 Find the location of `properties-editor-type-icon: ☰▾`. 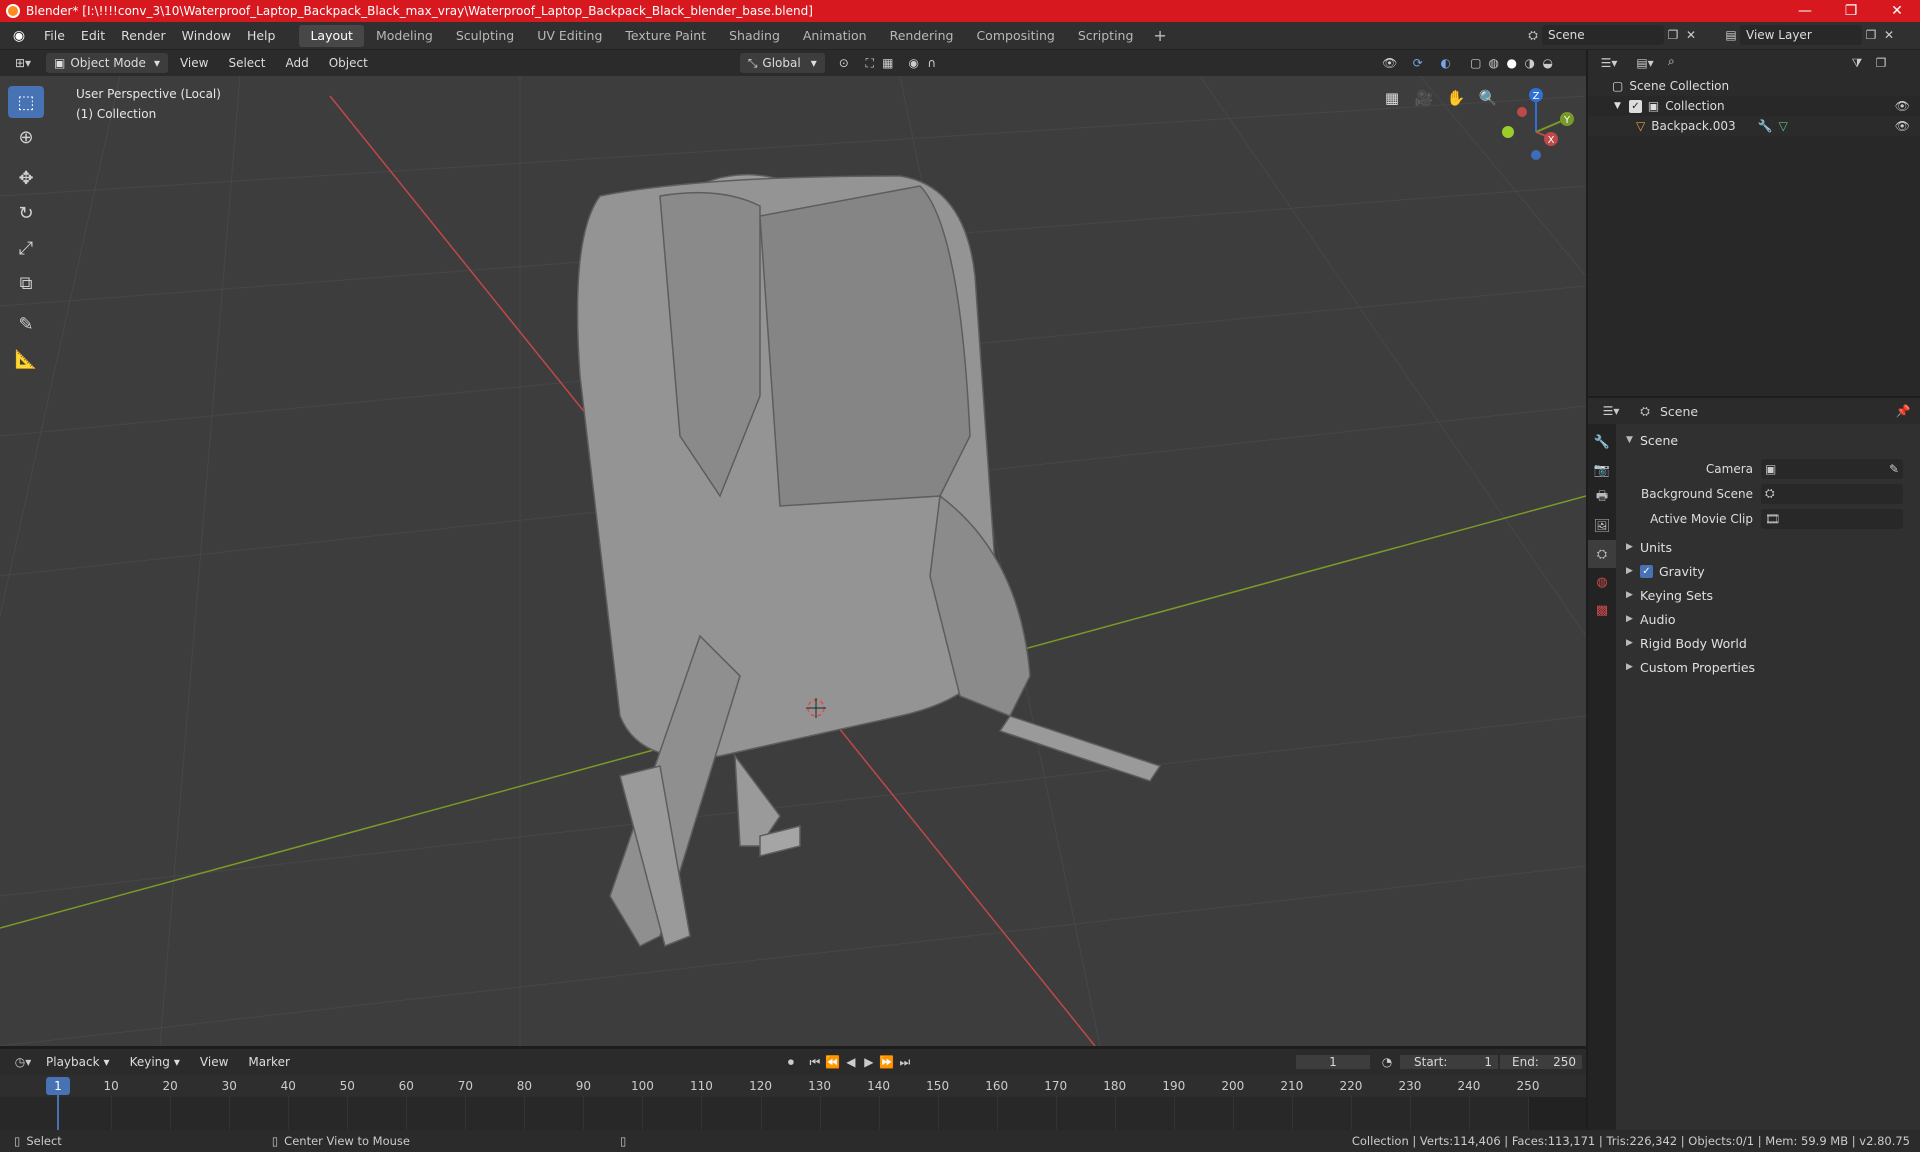

properties-editor-type-icon: ☰▾ is located at coordinates (1611, 411).